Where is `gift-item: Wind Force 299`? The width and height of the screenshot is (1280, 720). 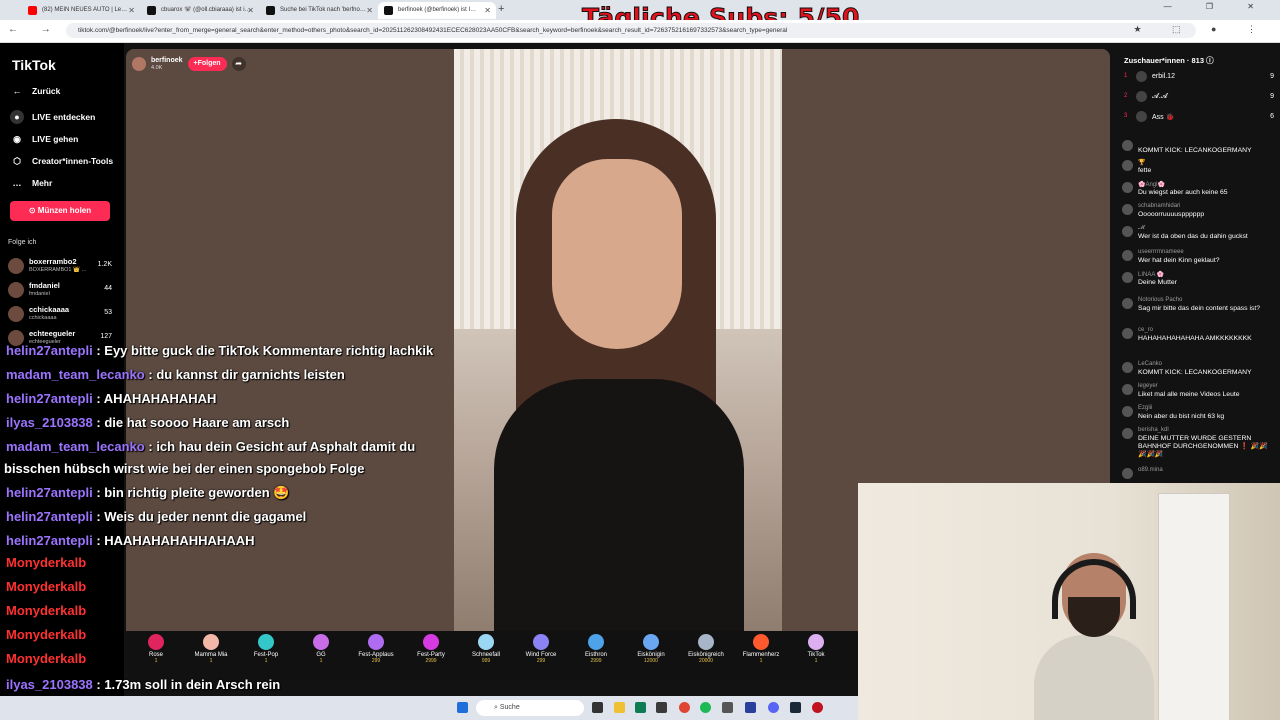 gift-item: Wind Force 299 is located at coordinates (541, 649).